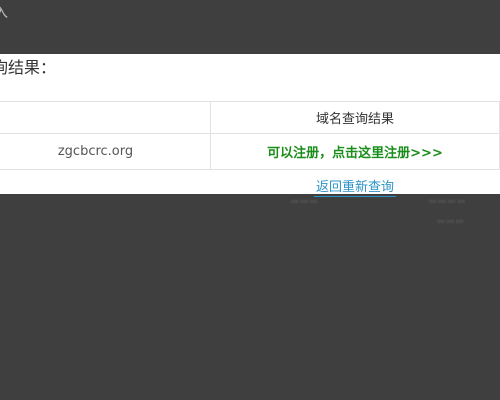 The width and height of the screenshot is (500, 400). I want to click on header-cell-result: 域名查询结果, so click(355, 117).